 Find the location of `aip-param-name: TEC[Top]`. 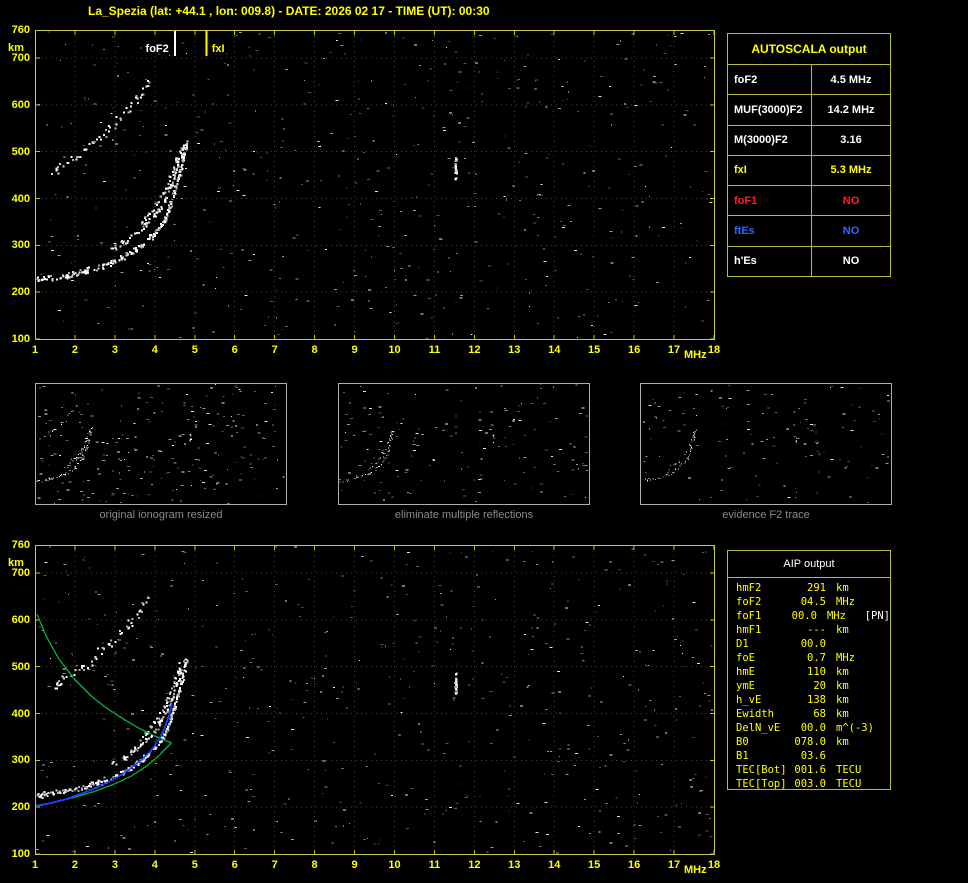

aip-param-name: TEC[Top] is located at coordinates (761, 784).